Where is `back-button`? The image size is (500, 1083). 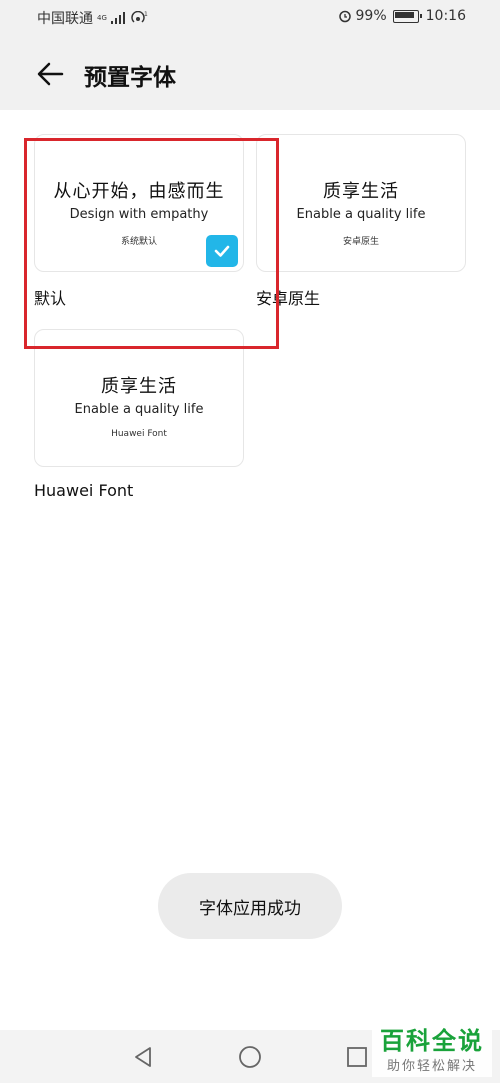 back-button is located at coordinates (50, 74).